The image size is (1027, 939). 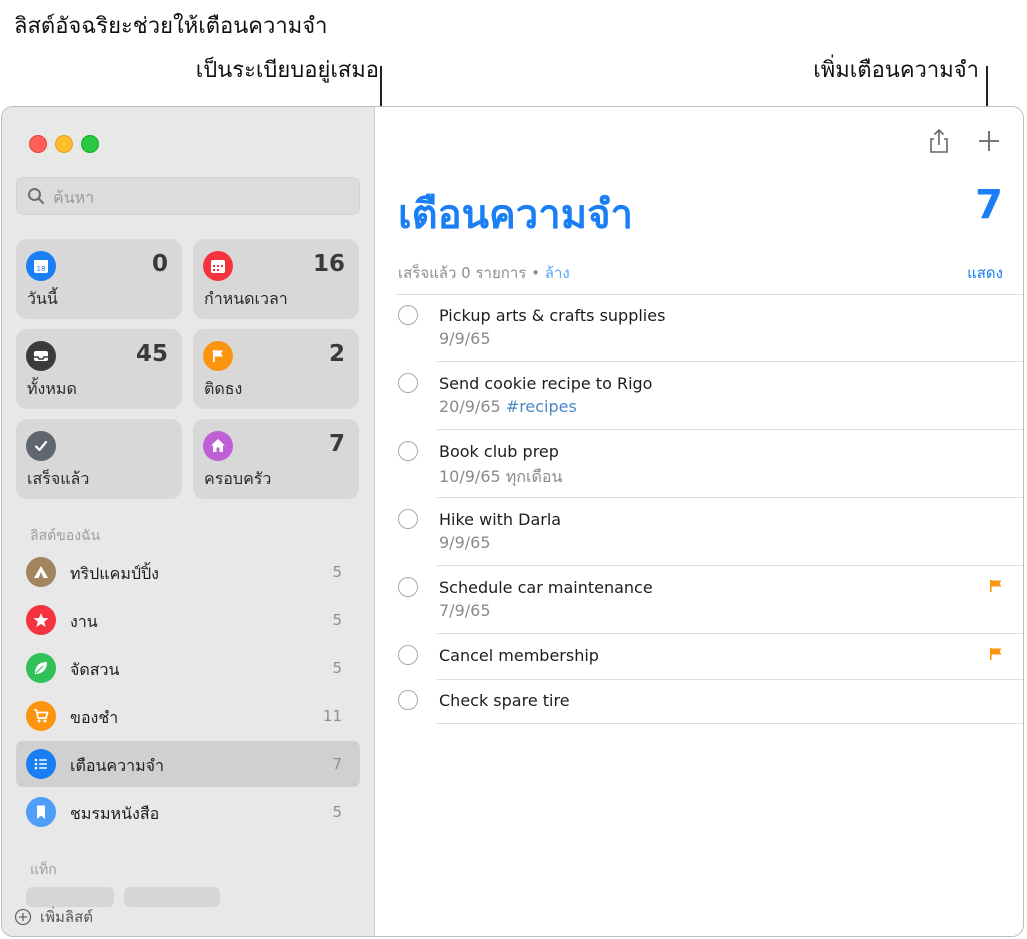 I want to click on search-placeholder: ค้นหา, so click(x=74, y=197).